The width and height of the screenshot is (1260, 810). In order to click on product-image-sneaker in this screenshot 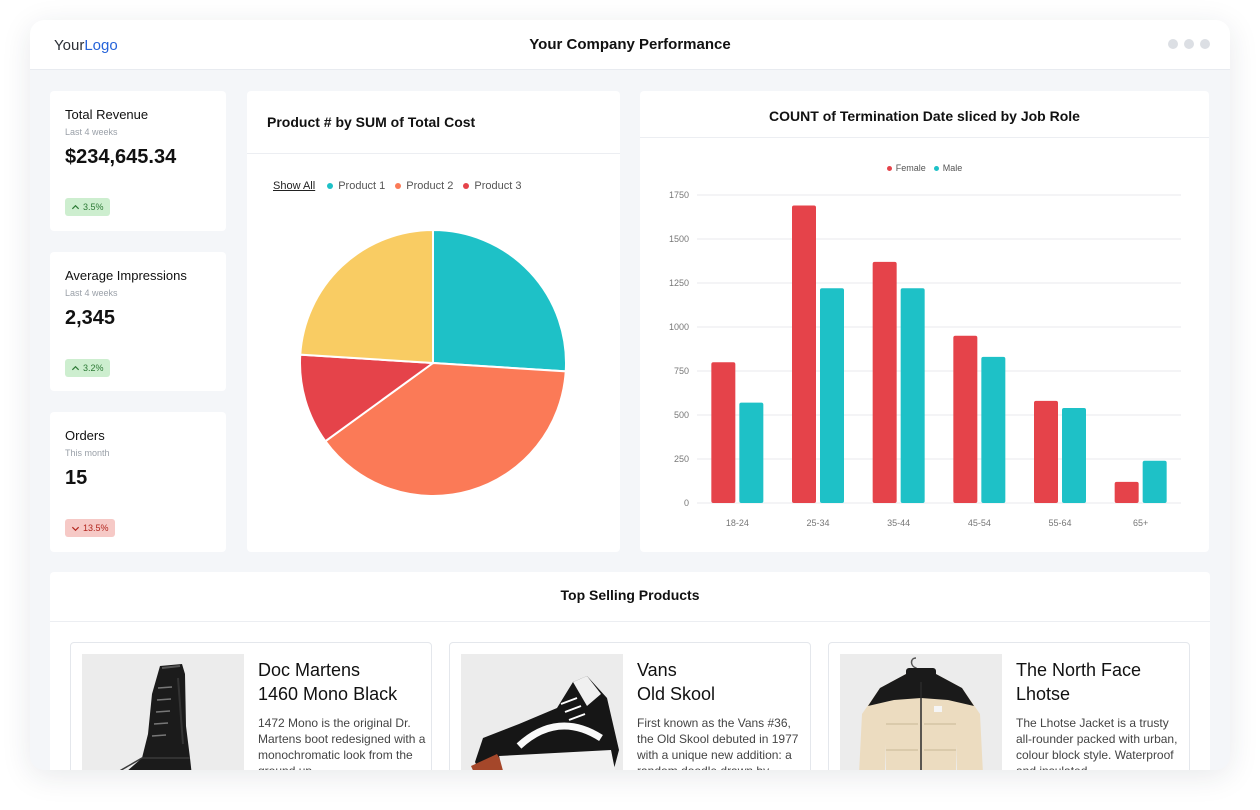, I will do `click(542, 712)`.